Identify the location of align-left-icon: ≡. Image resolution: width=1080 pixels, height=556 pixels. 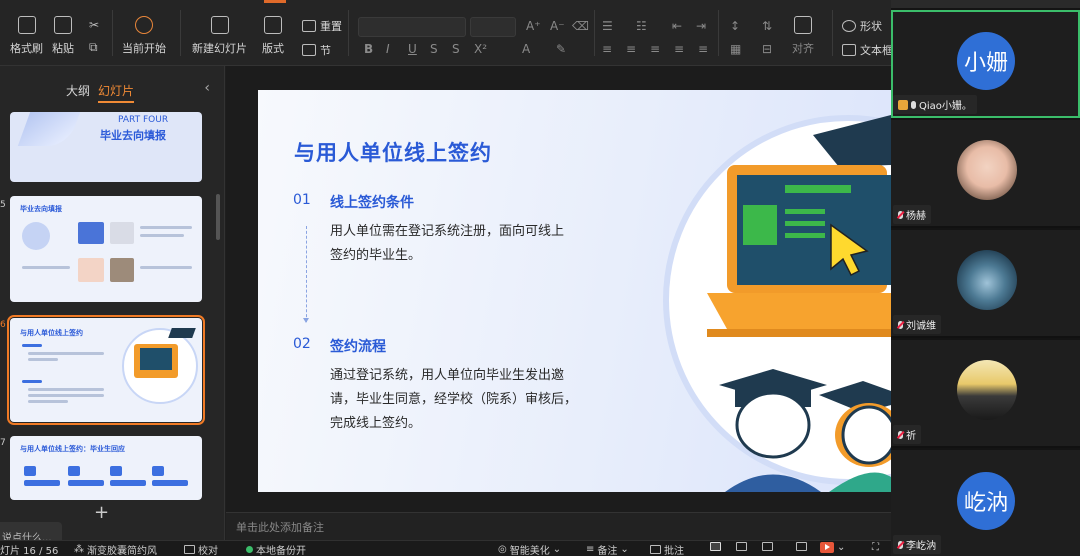
(607, 49).